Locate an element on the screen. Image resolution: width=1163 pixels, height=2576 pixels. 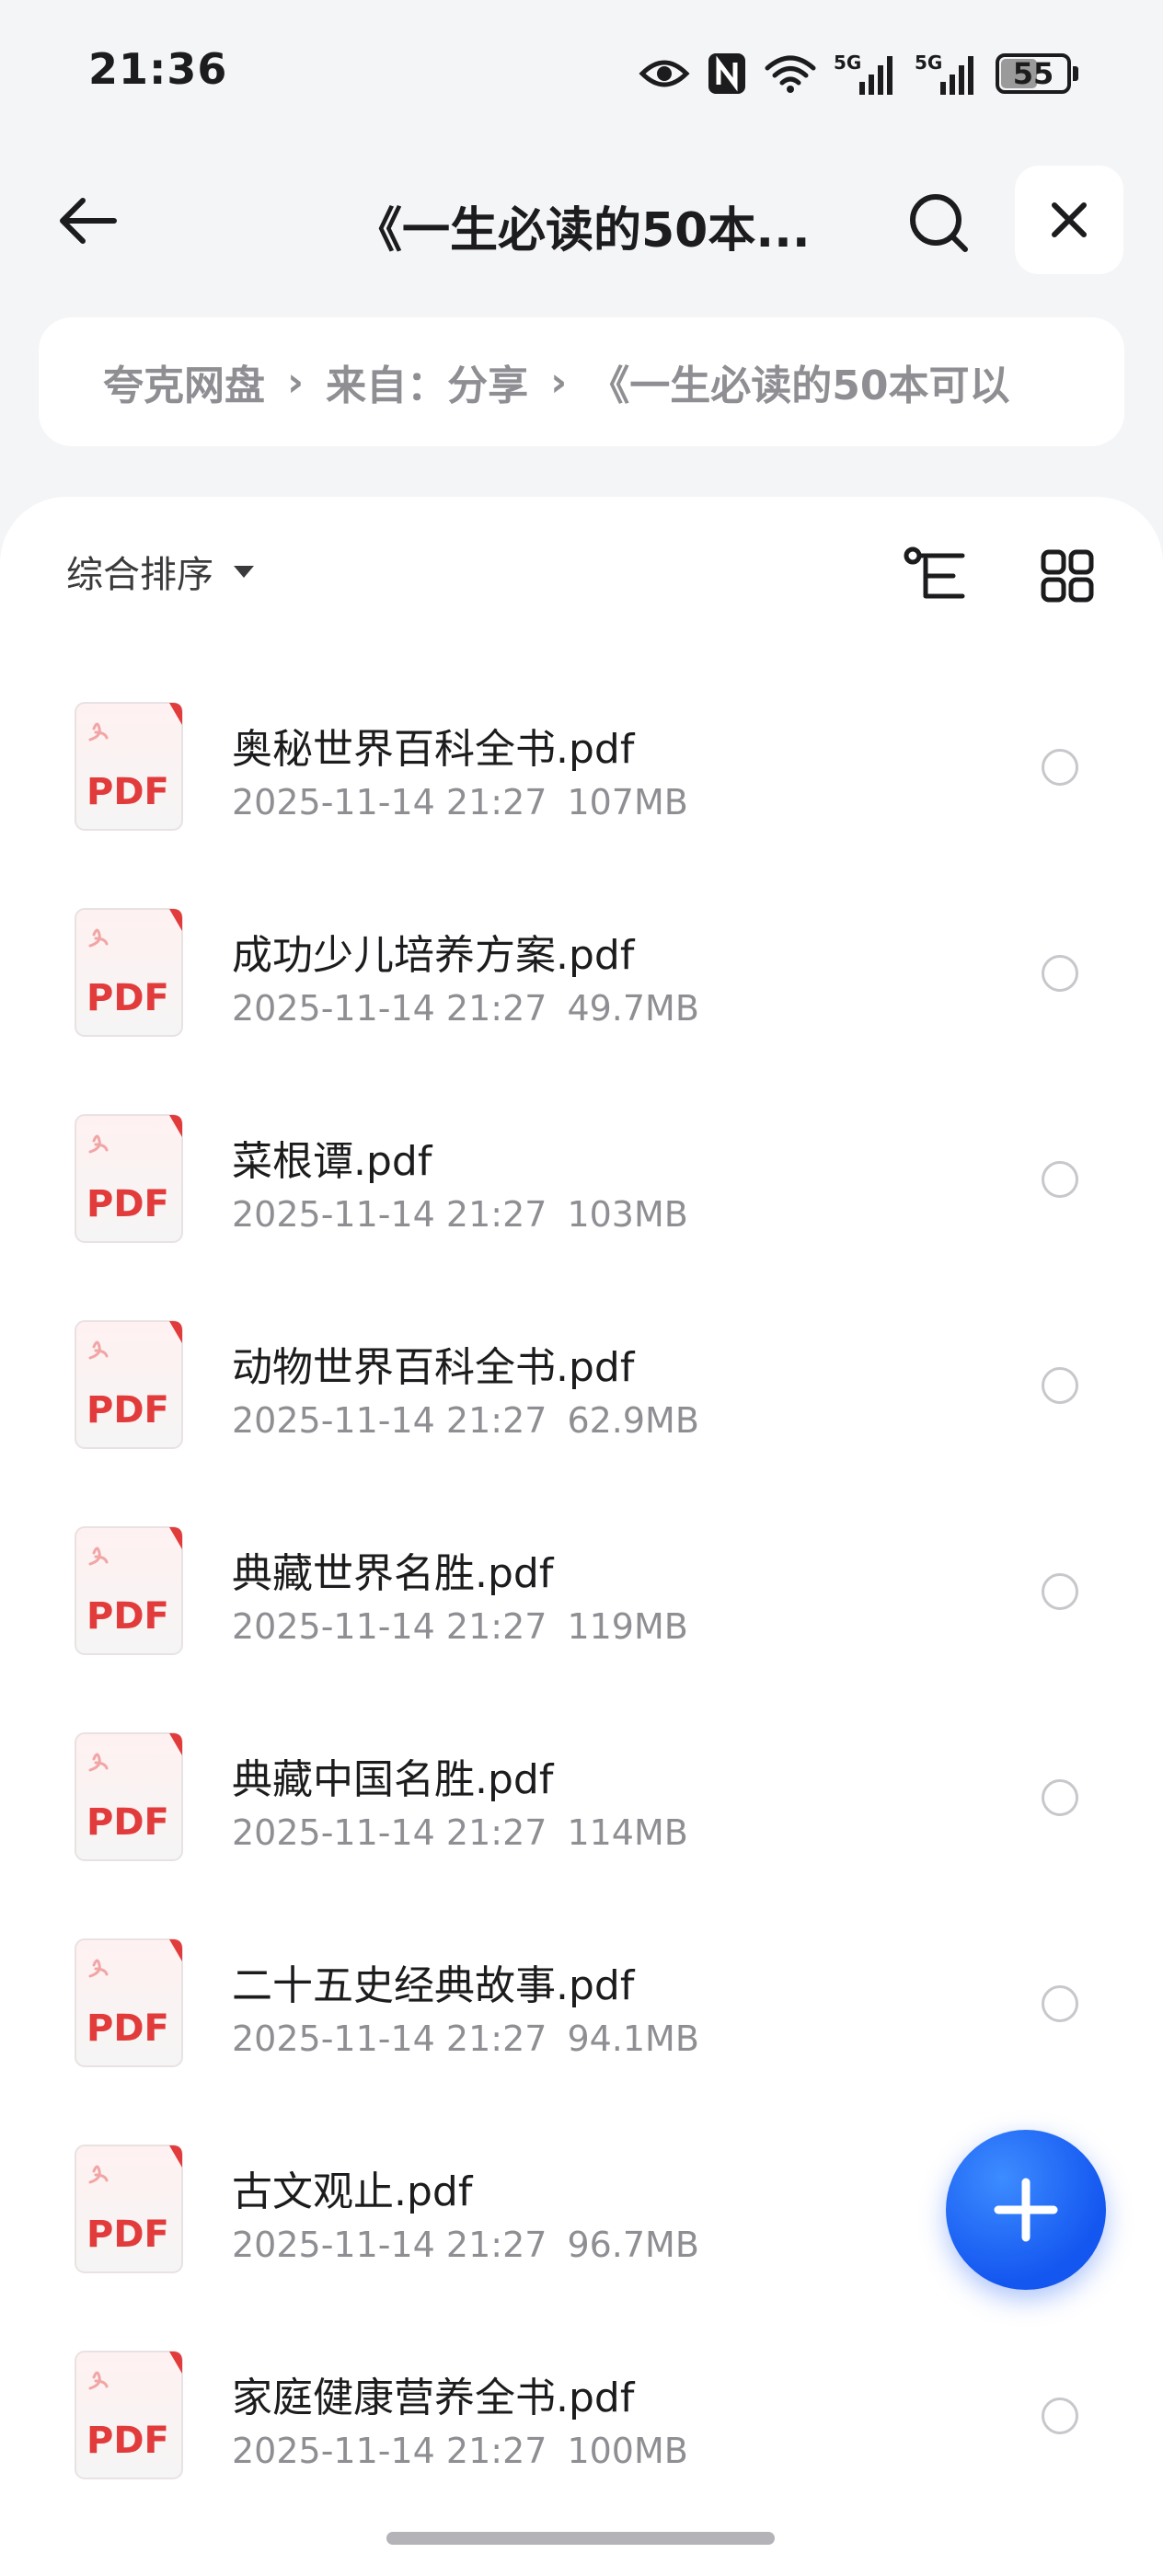
file-size: 94.1MB is located at coordinates (633, 2039).